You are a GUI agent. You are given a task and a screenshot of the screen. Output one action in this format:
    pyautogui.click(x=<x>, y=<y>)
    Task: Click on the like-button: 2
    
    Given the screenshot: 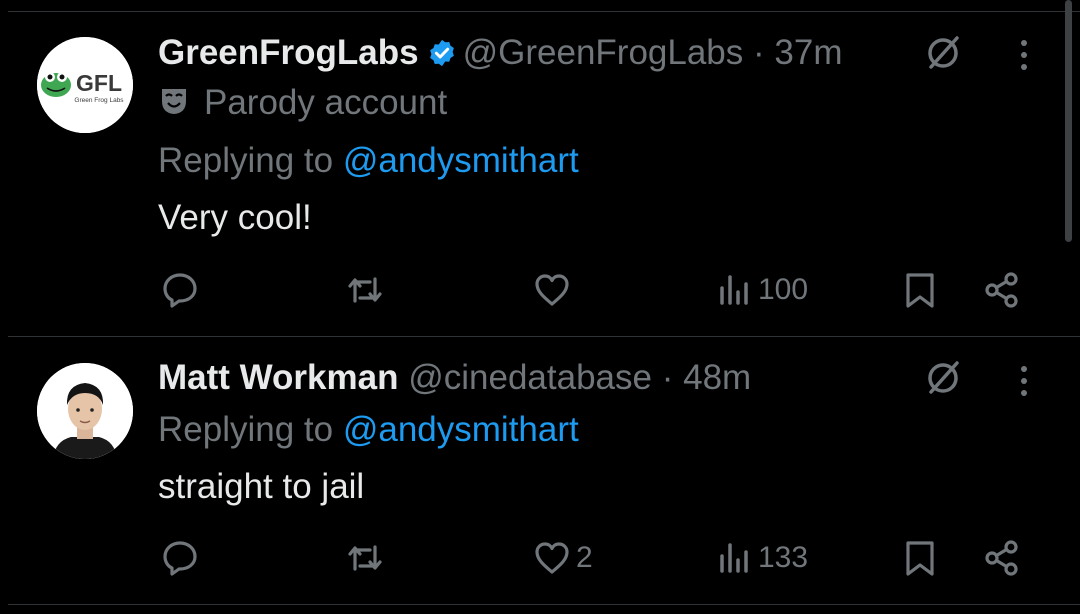 What is the action you would take?
    pyautogui.click(x=562, y=558)
    